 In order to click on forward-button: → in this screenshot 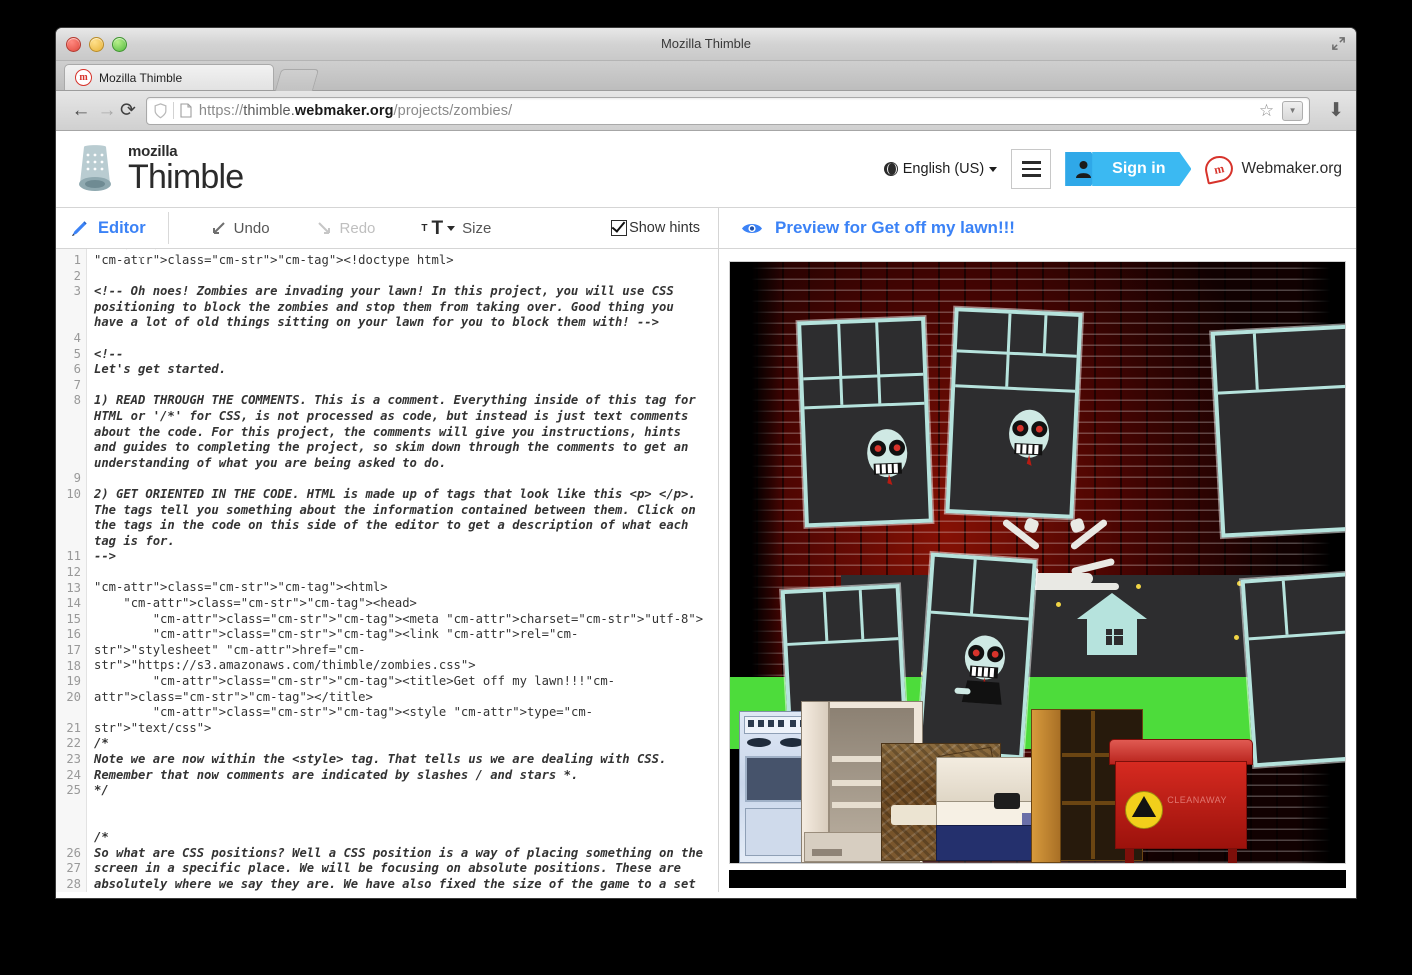, I will do `click(107, 111)`.